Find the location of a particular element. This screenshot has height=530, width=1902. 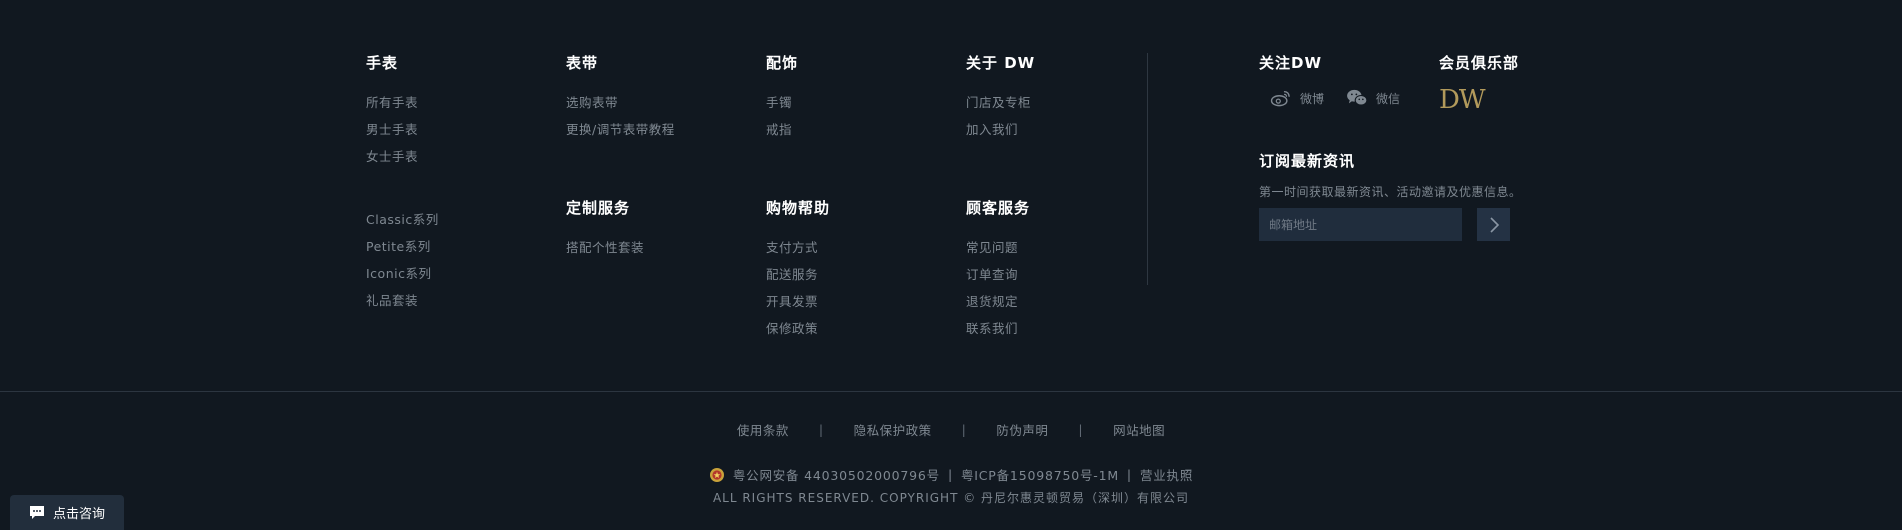

link-mens-watches: 男士手表 is located at coordinates (402, 129).